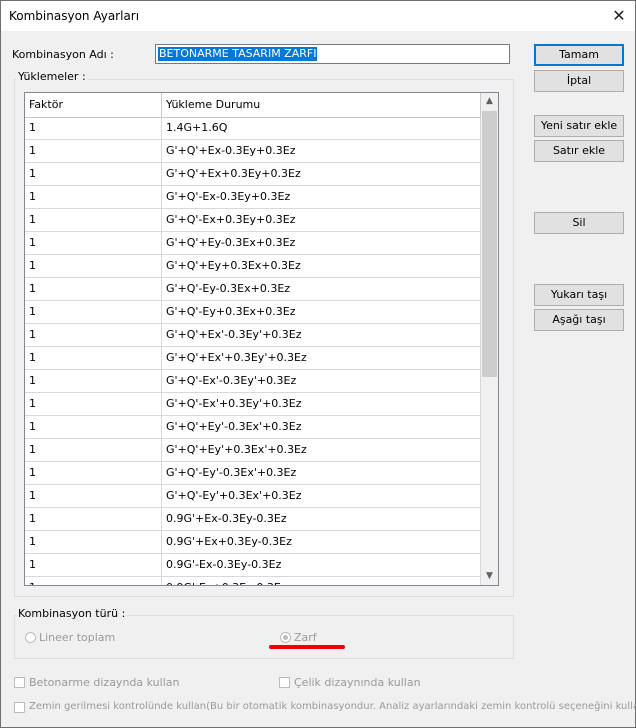 The height and width of the screenshot is (728, 636). Describe the element at coordinates (321, 519) in the screenshot. I see `load-case-cell: 0.9G'+Ex-0.3Ey-0.3Ez` at that location.